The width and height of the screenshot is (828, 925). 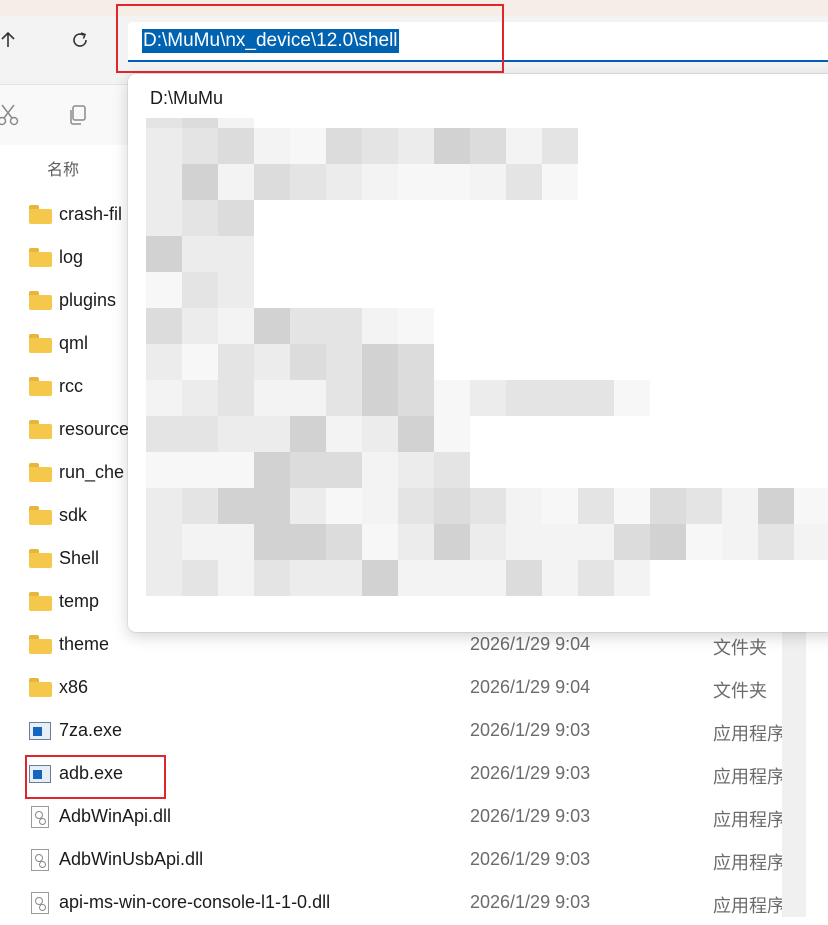 I want to click on cut-button, so click(x=12, y=115).